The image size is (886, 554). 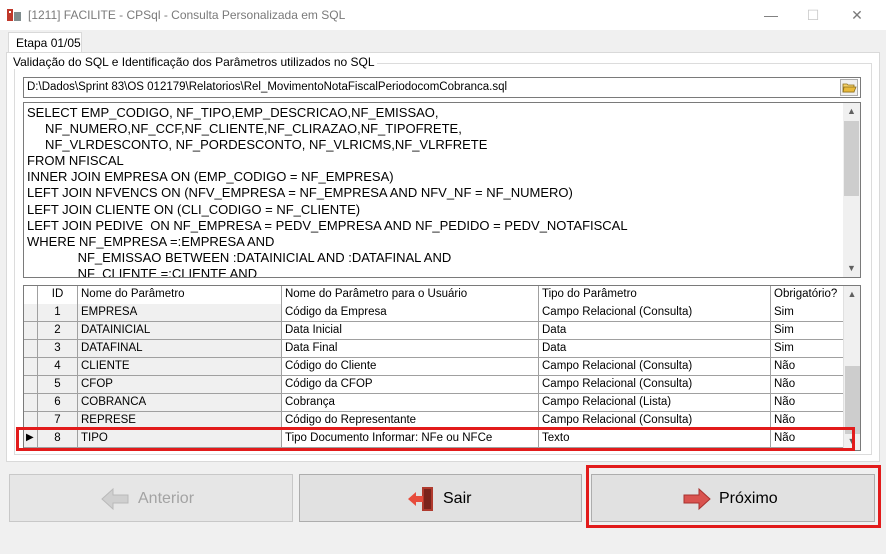 I want to click on row-user-name: Código da Empresa, so click(x=410, y=313).